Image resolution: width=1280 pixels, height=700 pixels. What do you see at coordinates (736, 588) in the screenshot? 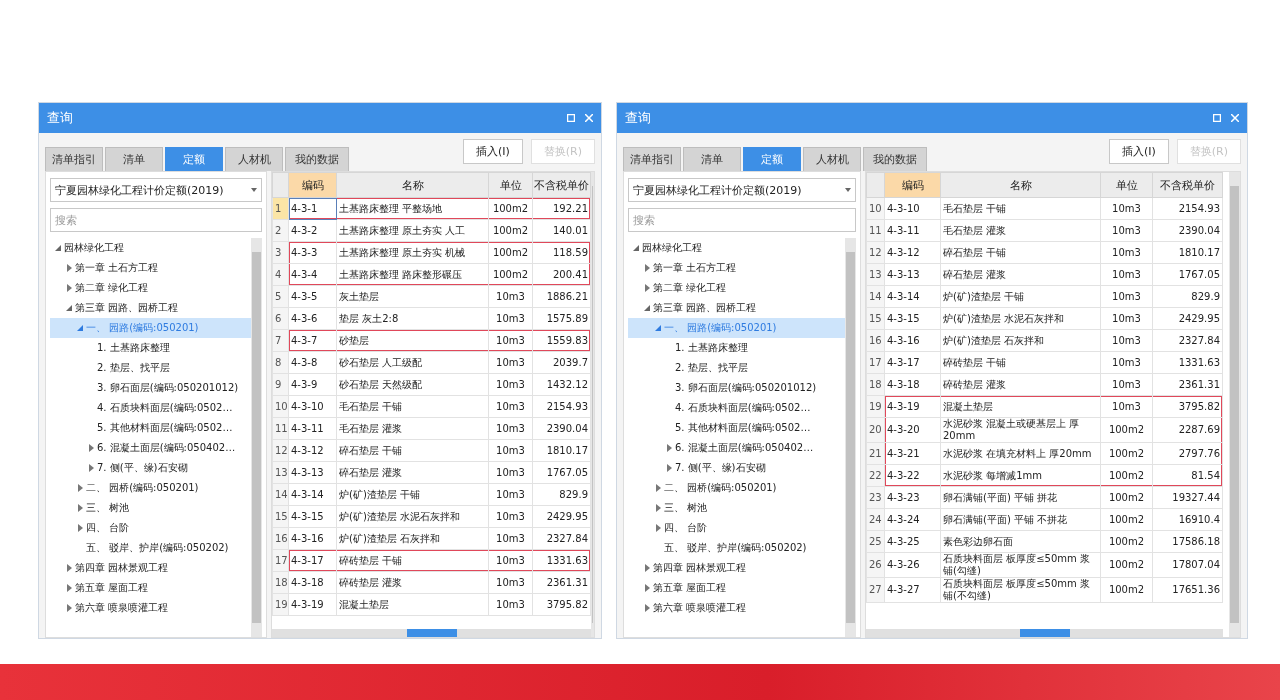
I see `tree-item: 第五章 屋面工程` at bounding box center [736, 588].